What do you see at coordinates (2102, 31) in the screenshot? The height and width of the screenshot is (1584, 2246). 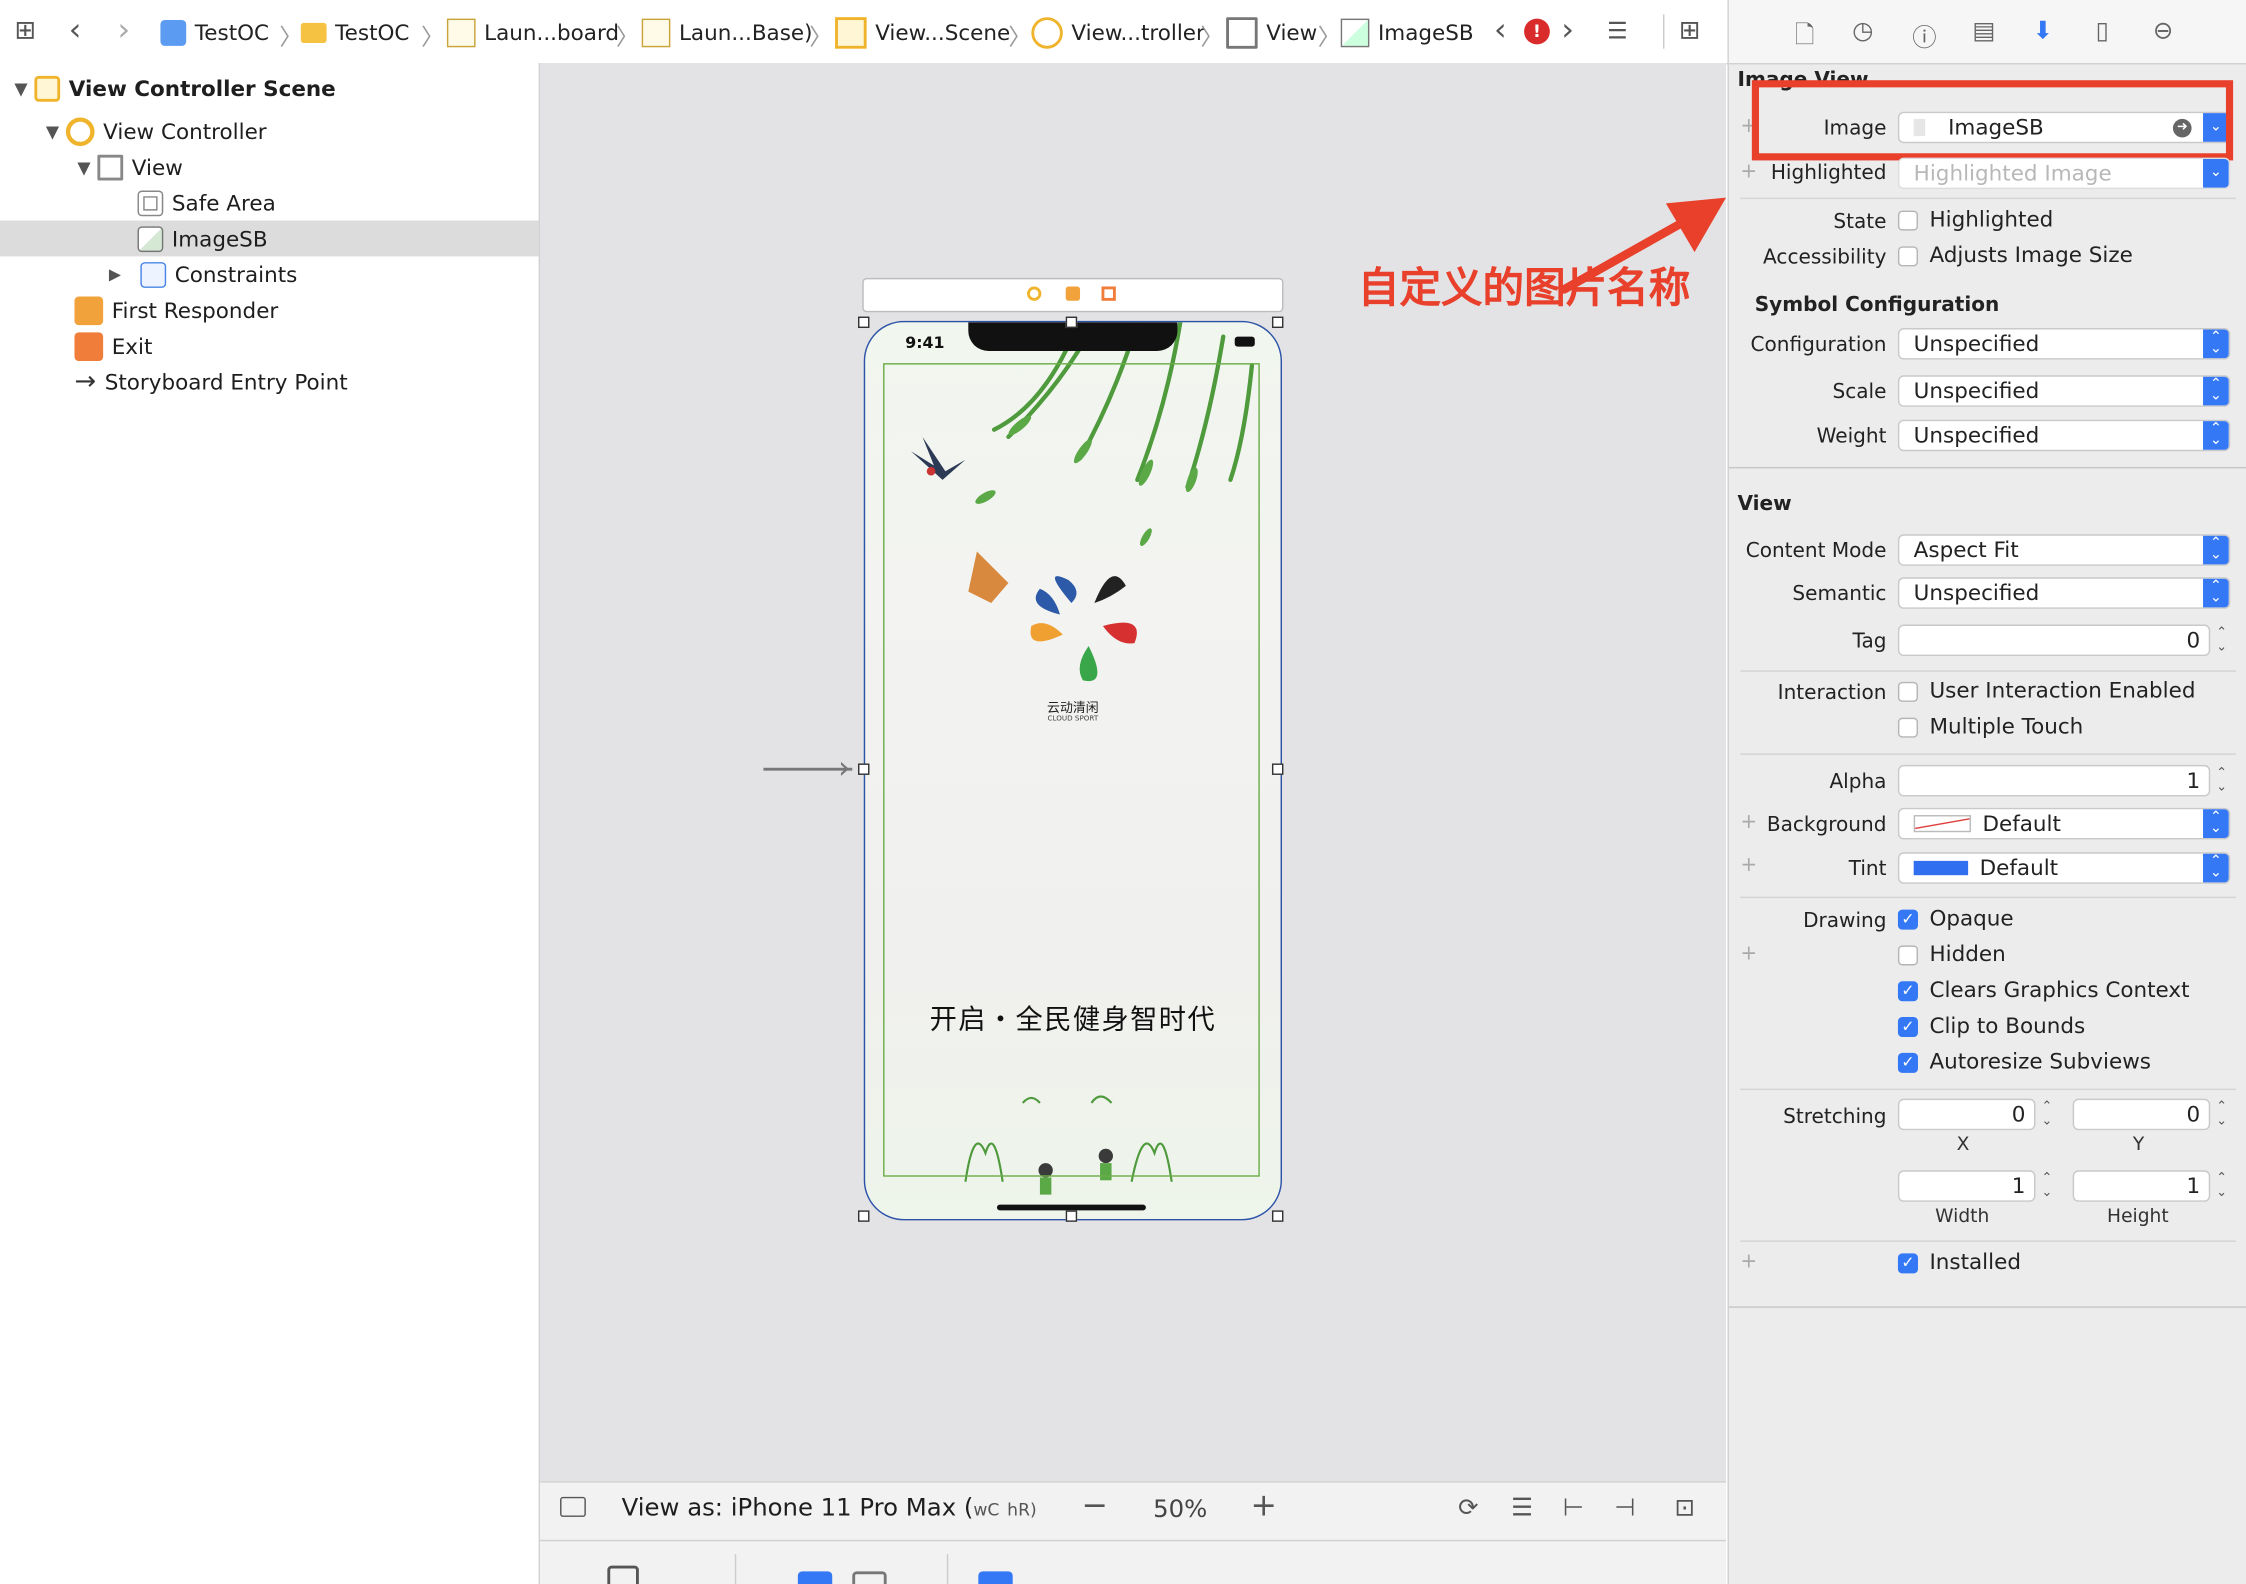 I see `size-inspector-icon: ▯` at bounding box center [2102, 31].